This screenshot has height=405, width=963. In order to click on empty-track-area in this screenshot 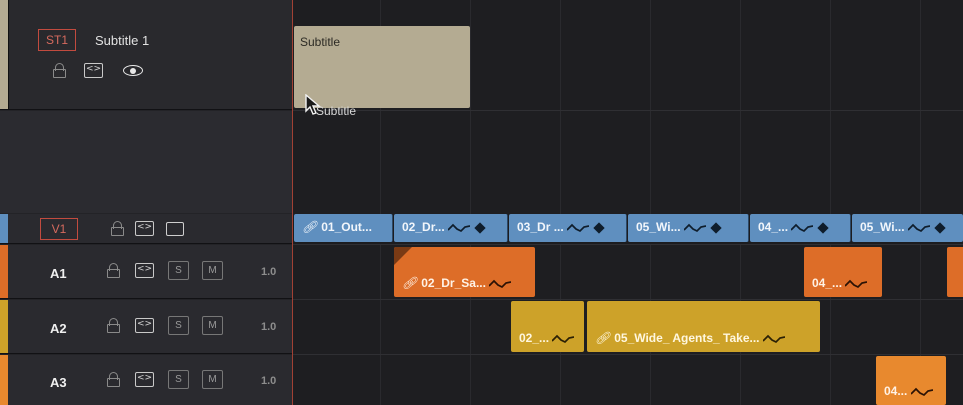, I will do `click(146, 162)`.